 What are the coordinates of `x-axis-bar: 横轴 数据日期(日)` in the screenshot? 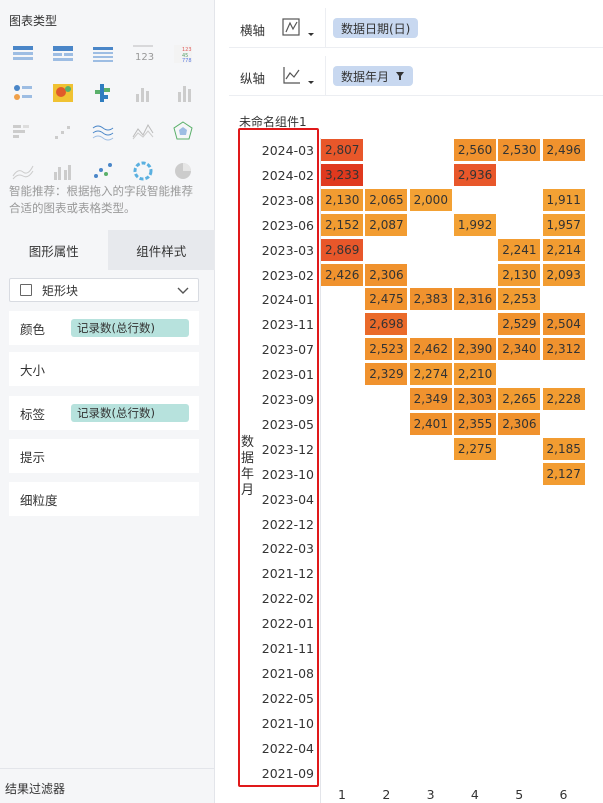 It's located at (416, 28).